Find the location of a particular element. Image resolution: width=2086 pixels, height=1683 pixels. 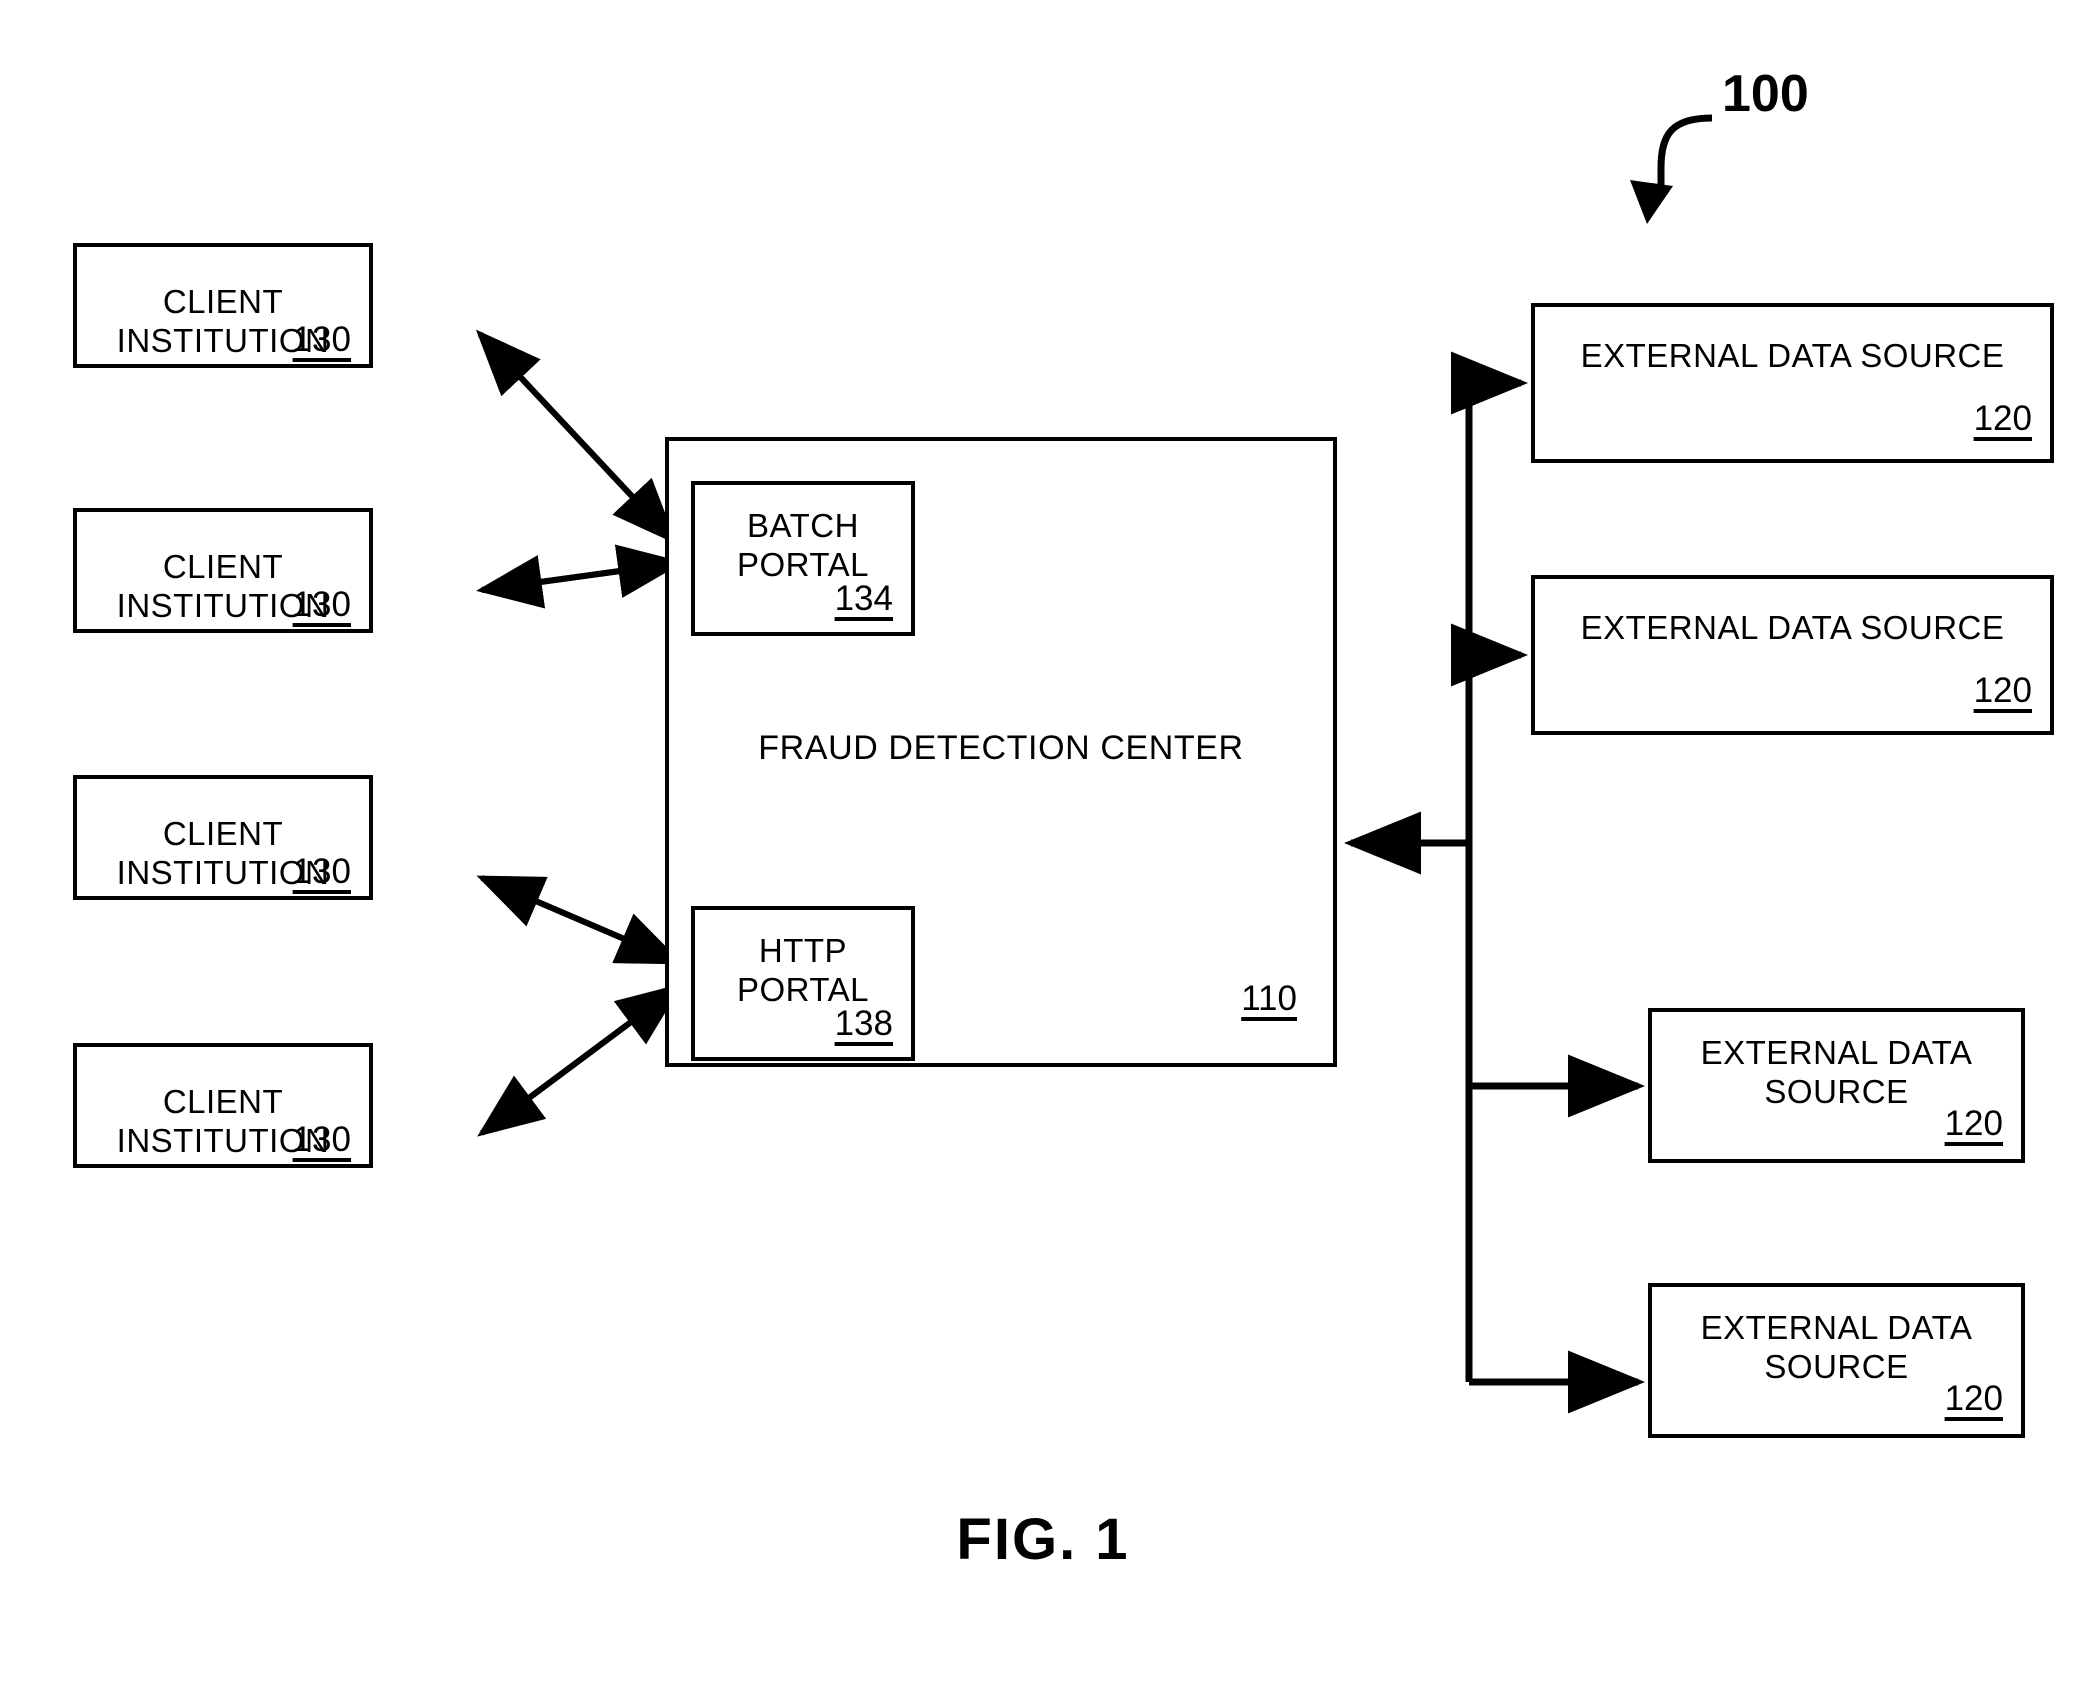

connector-client2-batch-portal is located at coordinates (580, 576).